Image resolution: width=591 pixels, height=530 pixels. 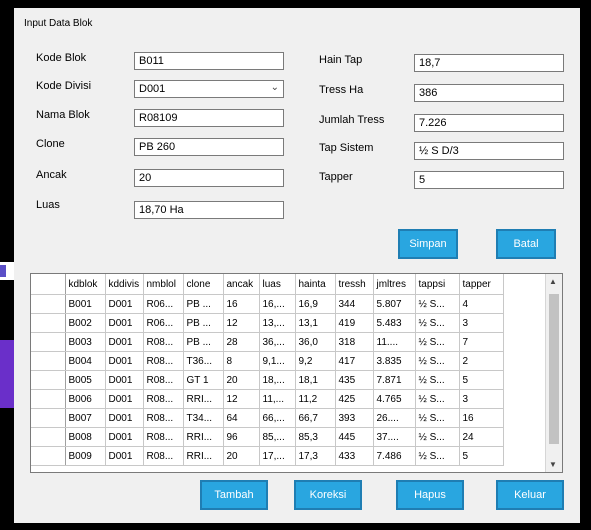 What do you see at coordinates (85, 437) in the screenshot?
I see `table-cell: B008` at bounding box center [85, 437].